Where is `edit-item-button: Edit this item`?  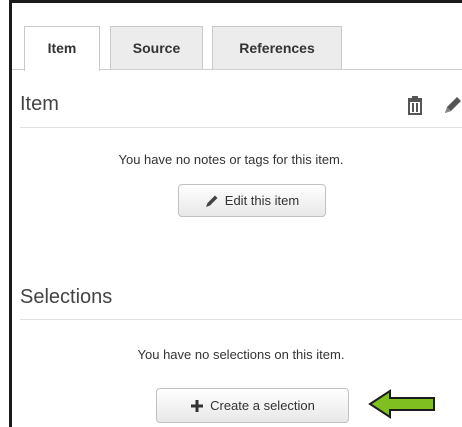
edit-item-button: Edit this item is located at coordinates (252, 200).